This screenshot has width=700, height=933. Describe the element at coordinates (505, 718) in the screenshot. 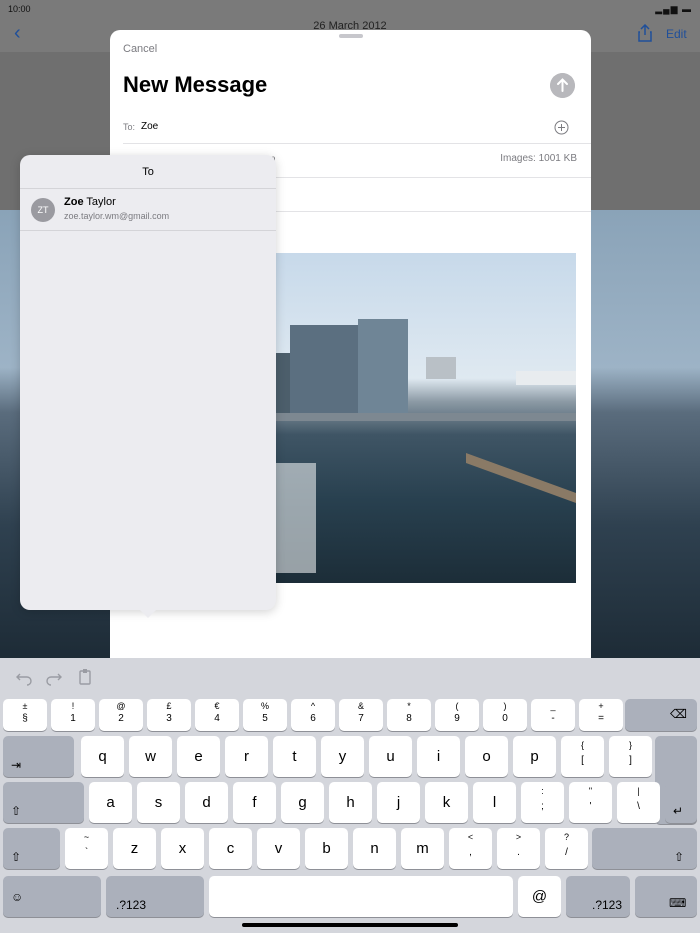

I see `key-primary-label: 0` at that location.